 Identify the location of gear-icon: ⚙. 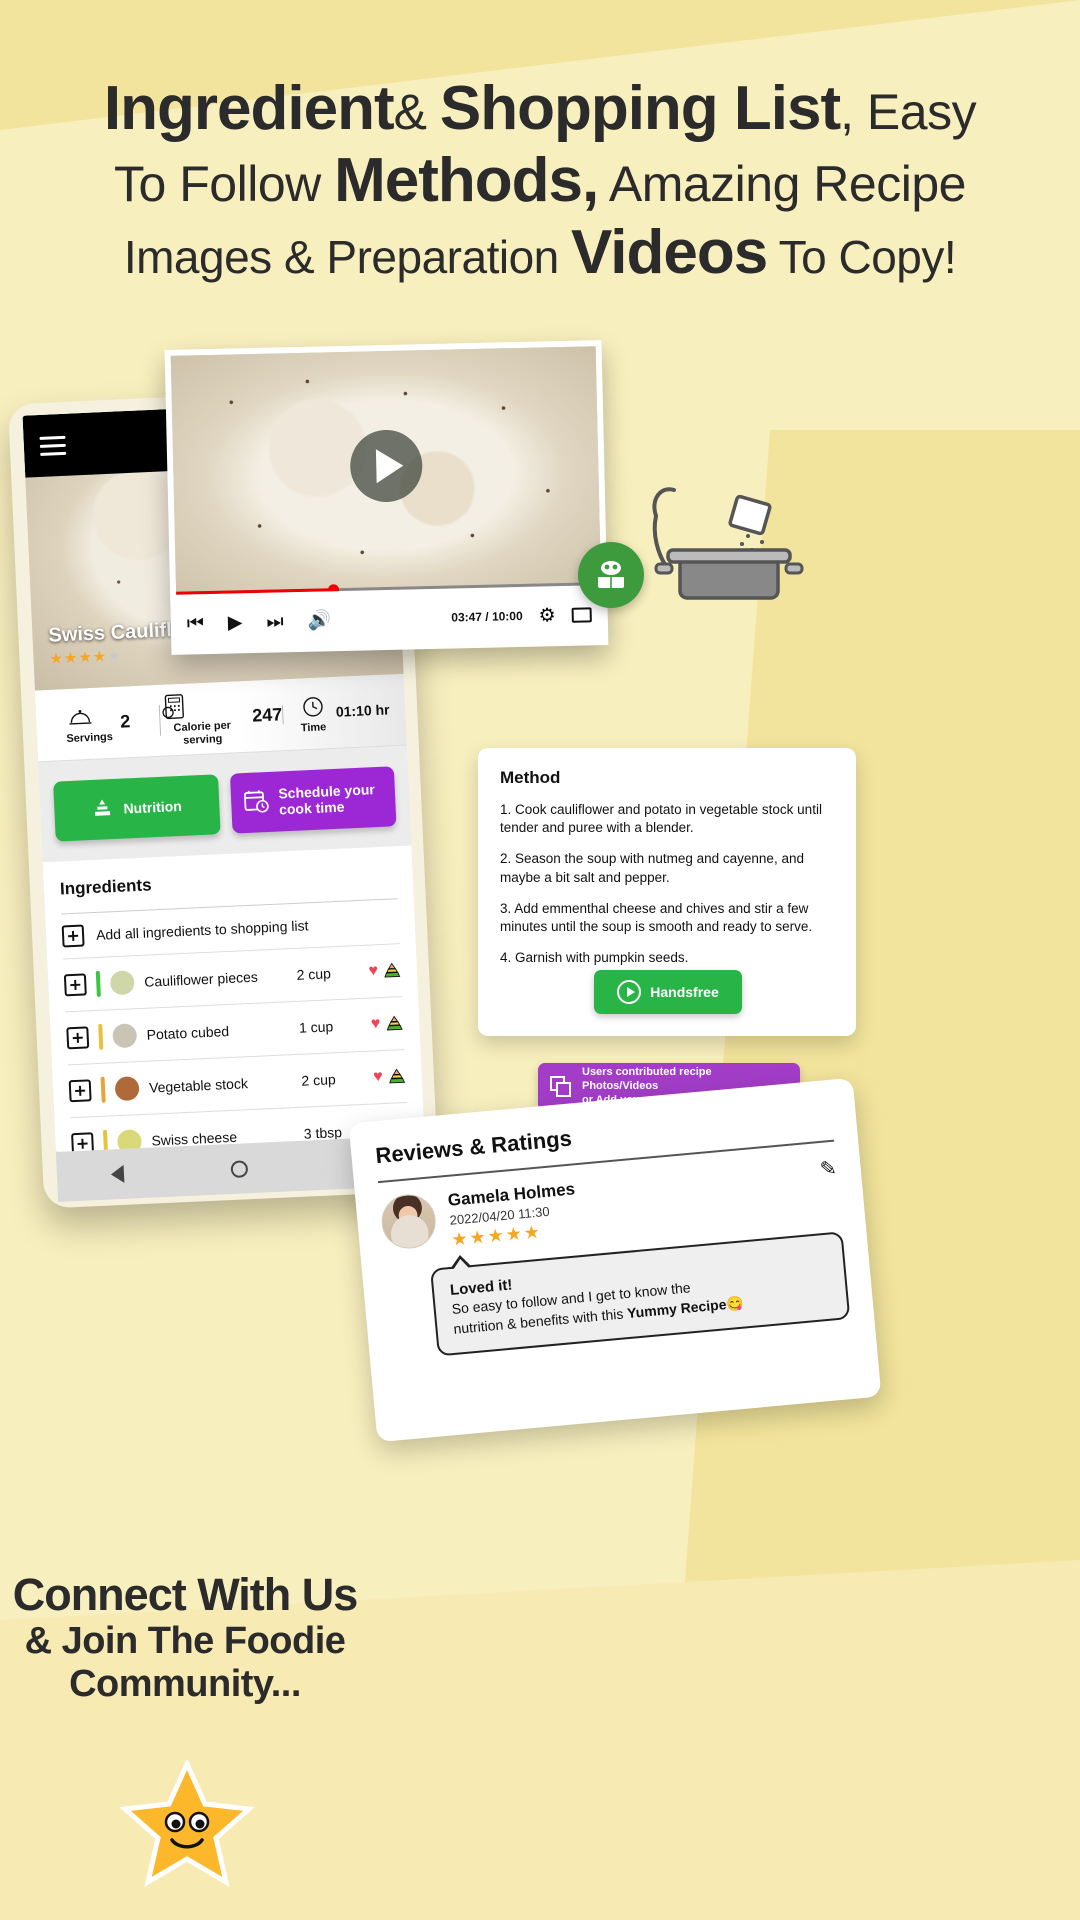
(547, 615).